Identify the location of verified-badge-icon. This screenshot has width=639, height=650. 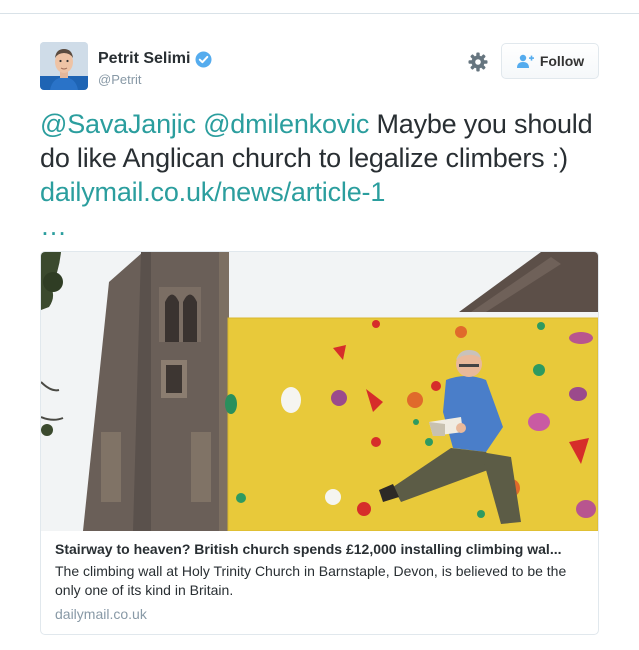
(203, 59).